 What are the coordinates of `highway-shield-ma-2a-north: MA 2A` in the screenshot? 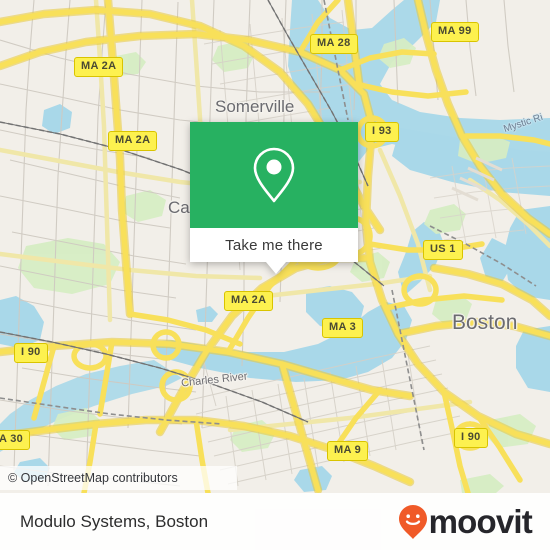 It's located at (99, 67).